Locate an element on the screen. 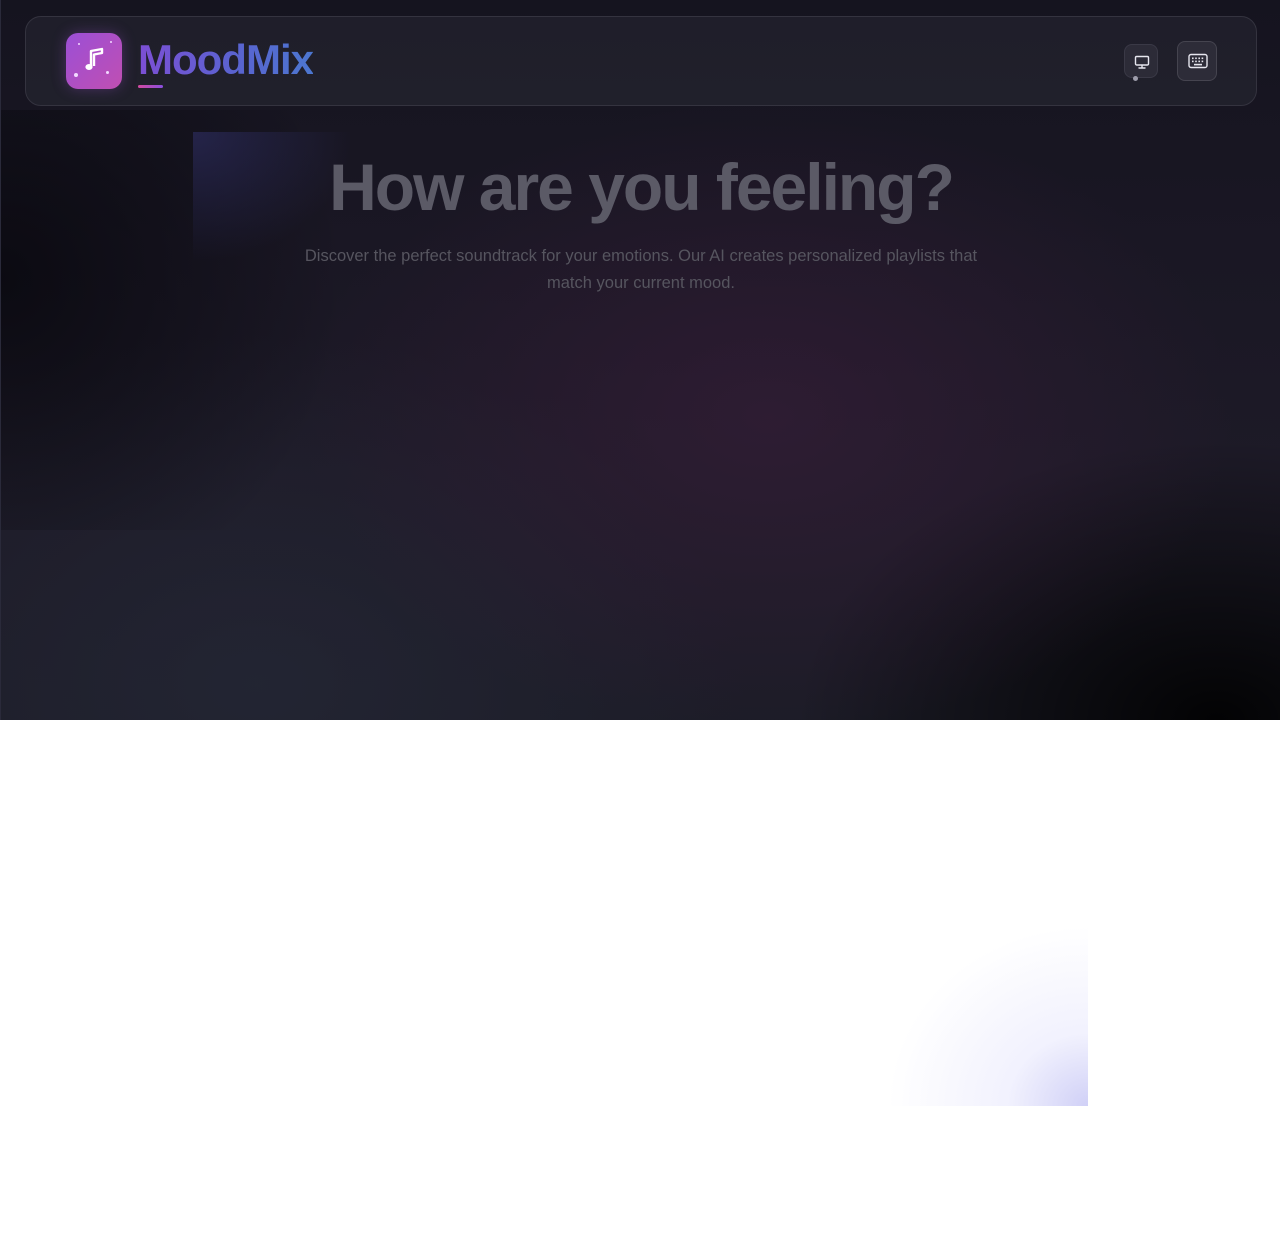  keyboard-icon is located at coordinates (1198, 61).